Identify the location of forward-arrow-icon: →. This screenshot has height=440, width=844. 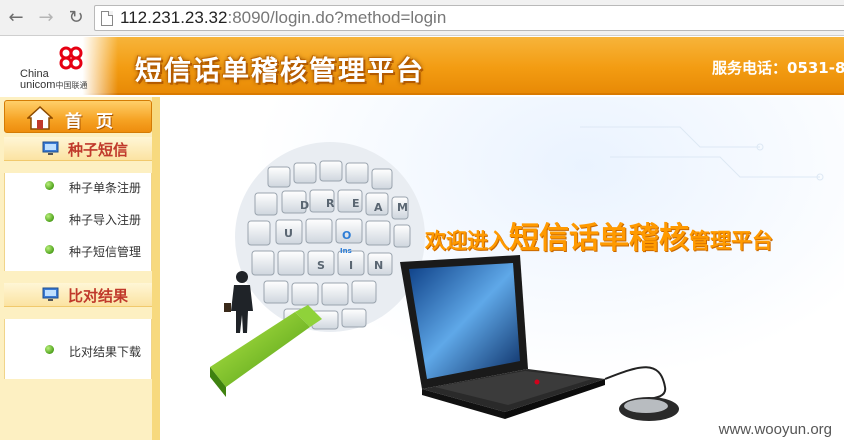
(46, 18).